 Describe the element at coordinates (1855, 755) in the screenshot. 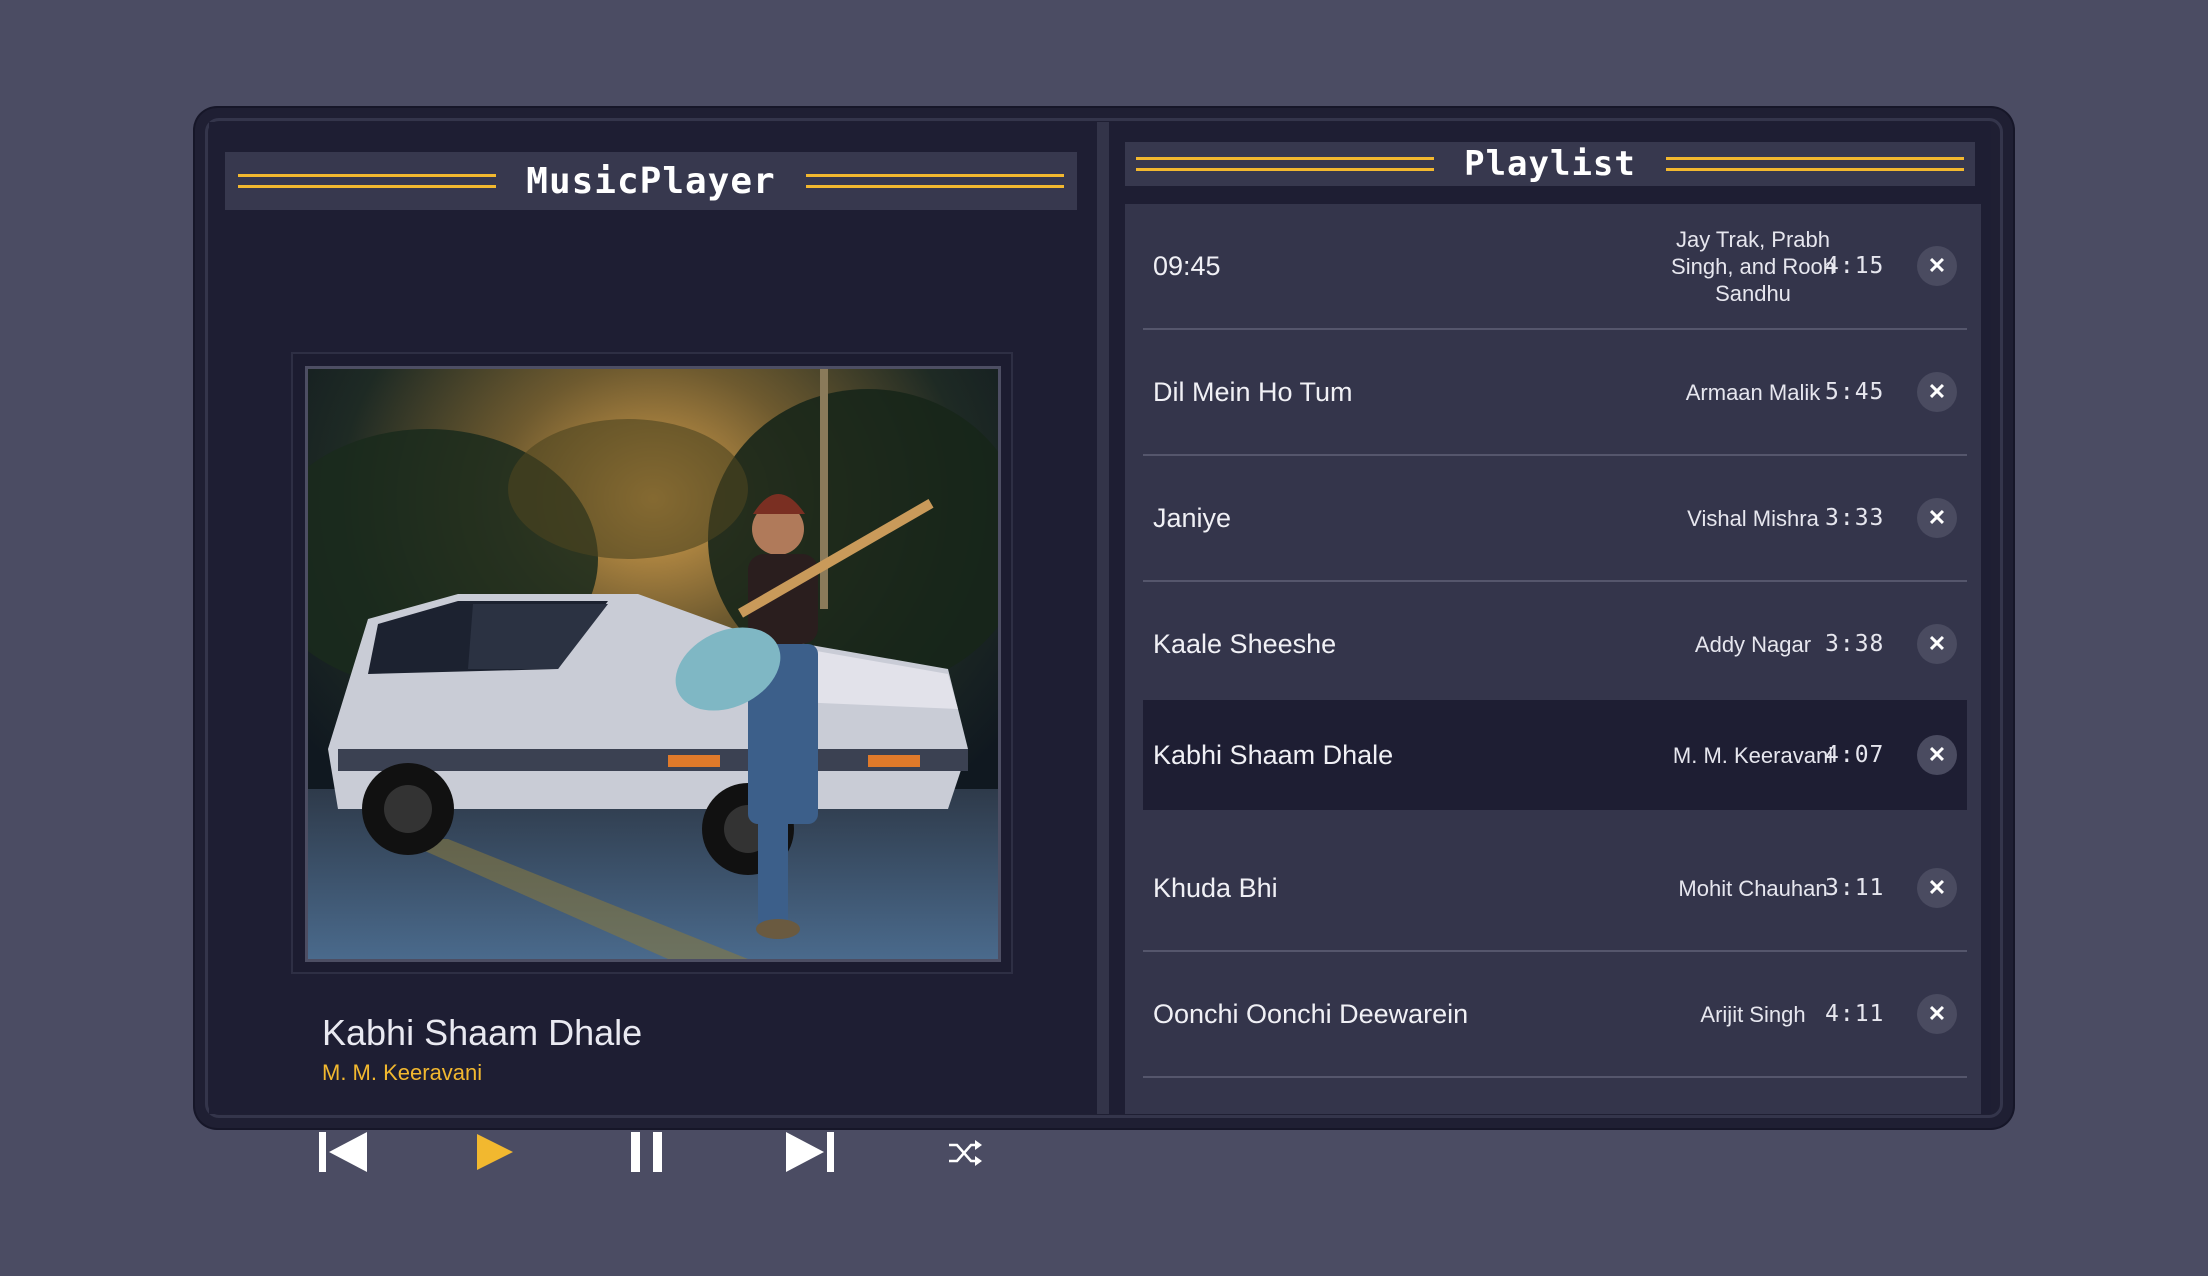

I see `track-duration: 4:07` at that location.